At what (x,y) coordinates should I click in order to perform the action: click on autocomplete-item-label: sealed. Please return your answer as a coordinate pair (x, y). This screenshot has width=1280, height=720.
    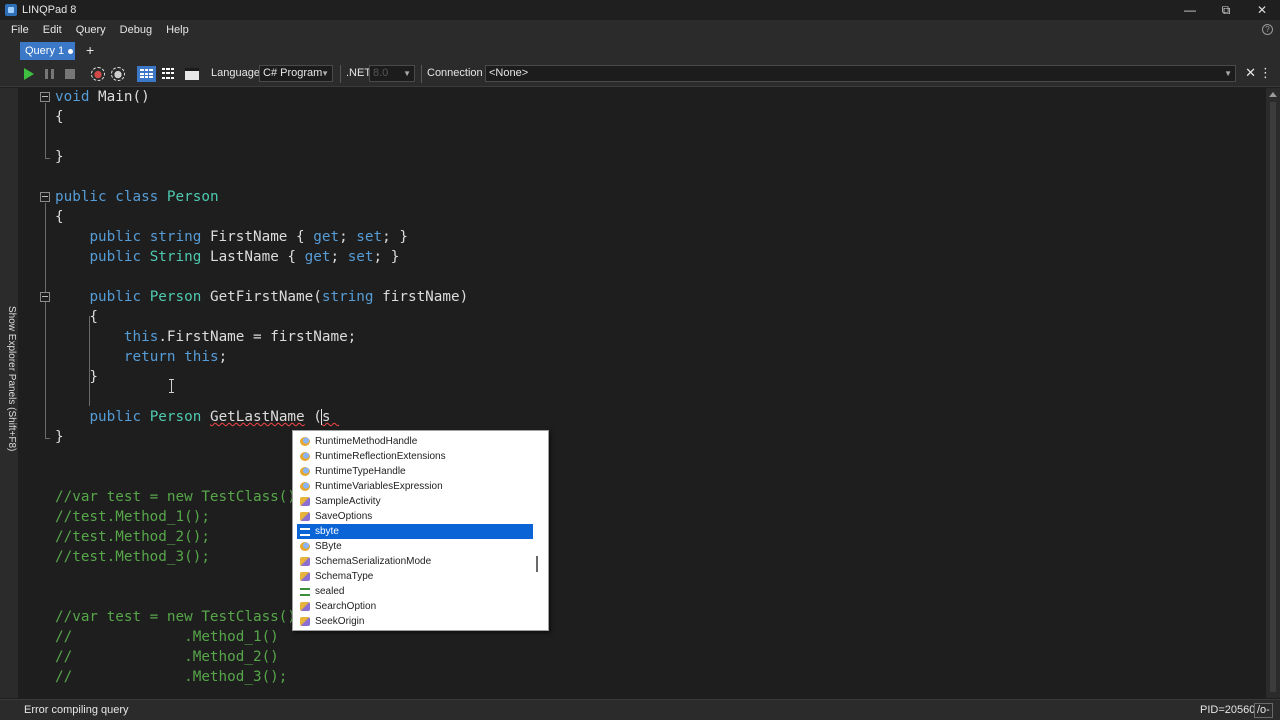
    Looking at the image, I should click on (330, 591).